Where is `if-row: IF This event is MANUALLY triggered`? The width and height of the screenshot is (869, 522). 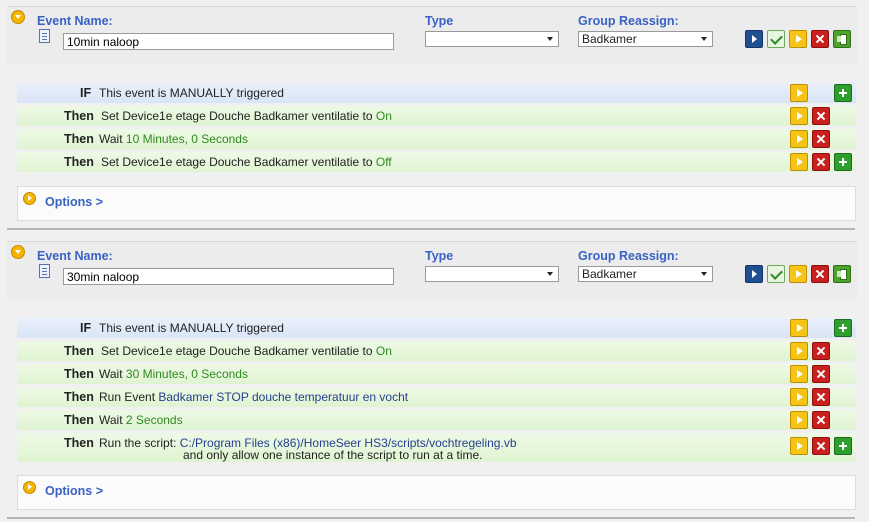 if-row: IF This event is MANUALLY triggered is located at coordinates (436, 93).